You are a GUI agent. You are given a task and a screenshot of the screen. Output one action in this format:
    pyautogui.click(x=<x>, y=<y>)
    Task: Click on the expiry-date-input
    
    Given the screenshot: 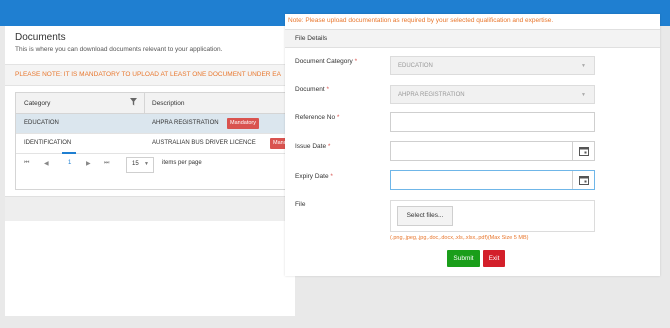 What is the action you would take?
    pyautogui.click(x=492, y=180)
    